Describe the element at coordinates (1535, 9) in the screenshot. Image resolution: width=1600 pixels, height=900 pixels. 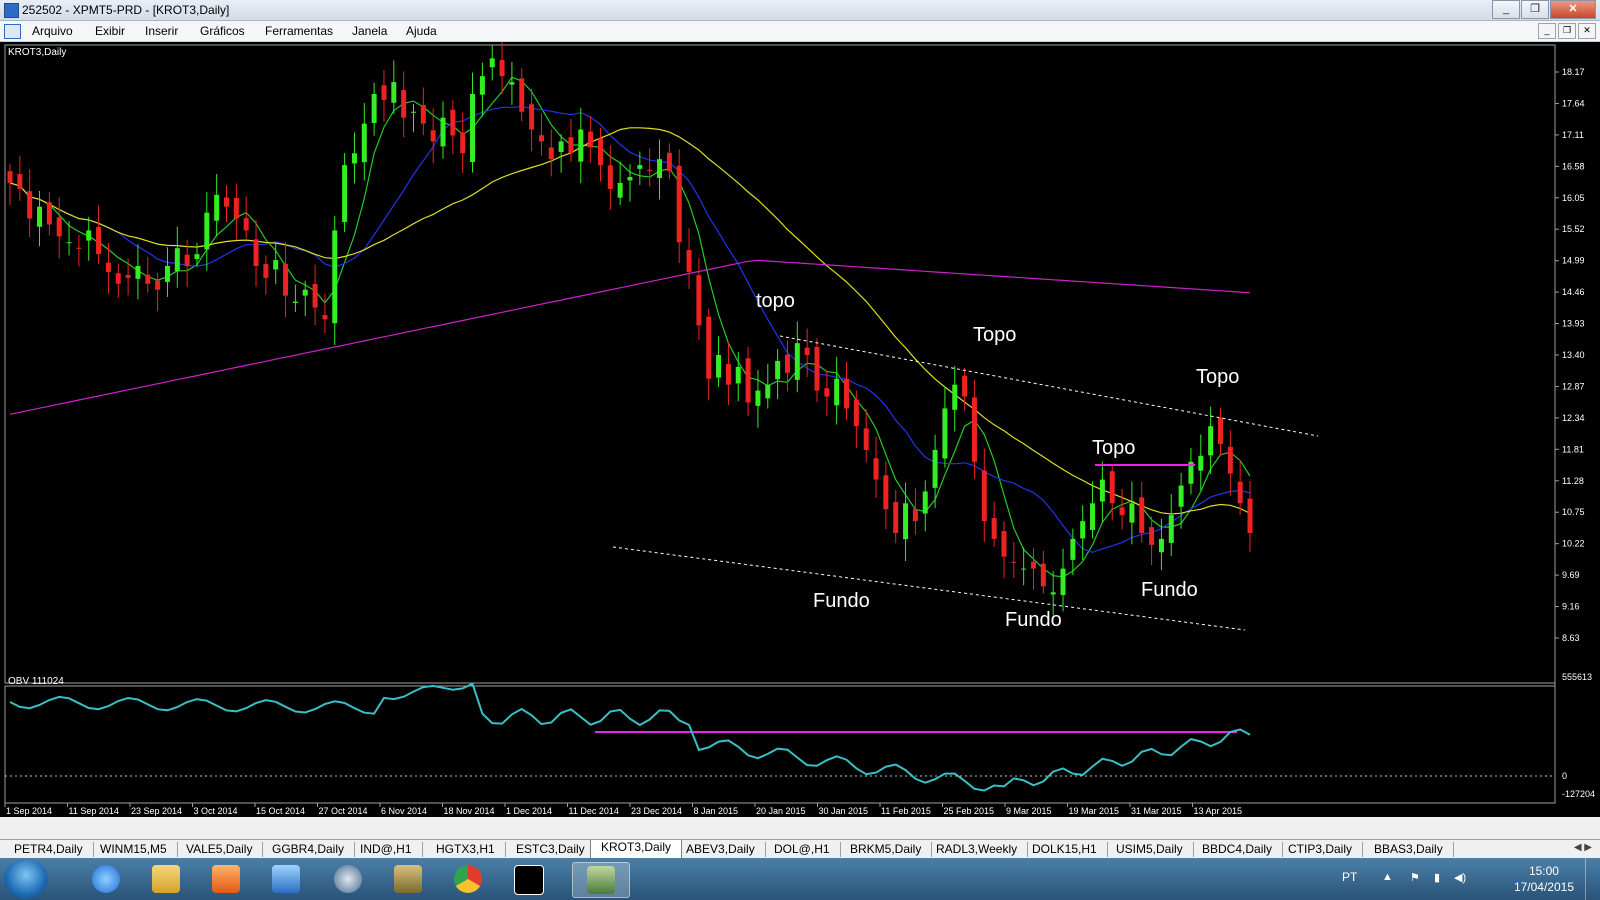
I see `restore-button: ❐` at that location.